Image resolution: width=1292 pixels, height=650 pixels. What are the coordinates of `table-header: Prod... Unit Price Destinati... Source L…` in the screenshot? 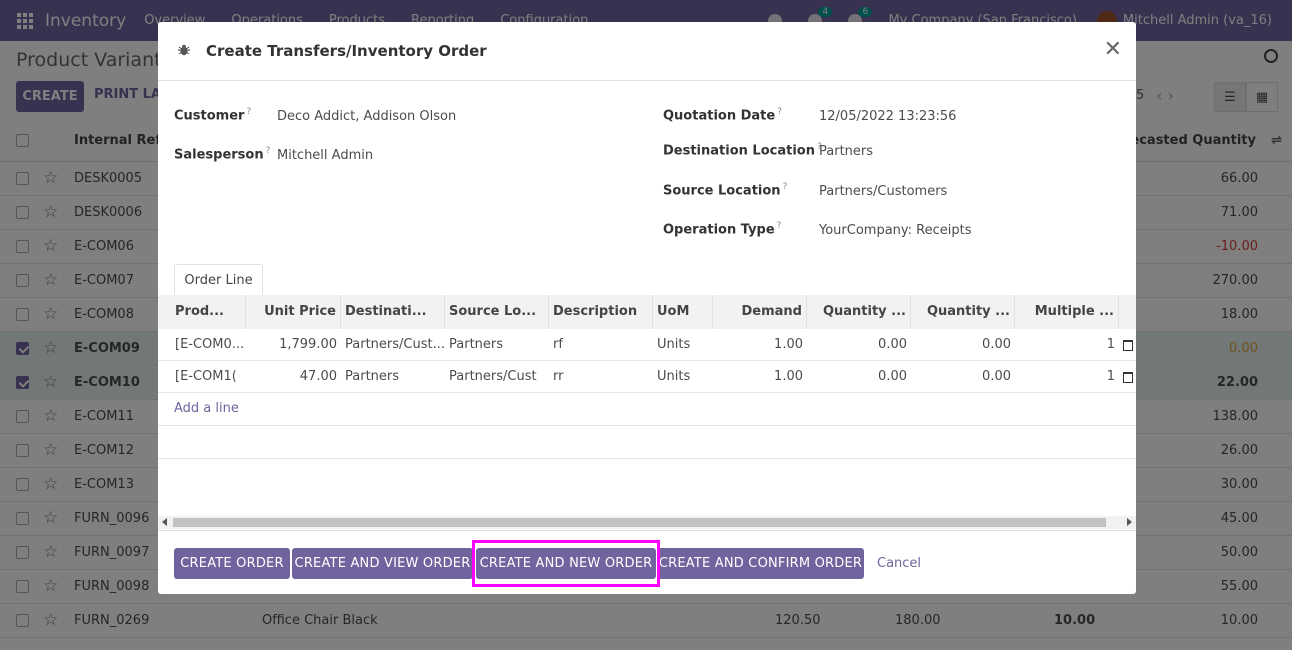 It's located at (647, 312).